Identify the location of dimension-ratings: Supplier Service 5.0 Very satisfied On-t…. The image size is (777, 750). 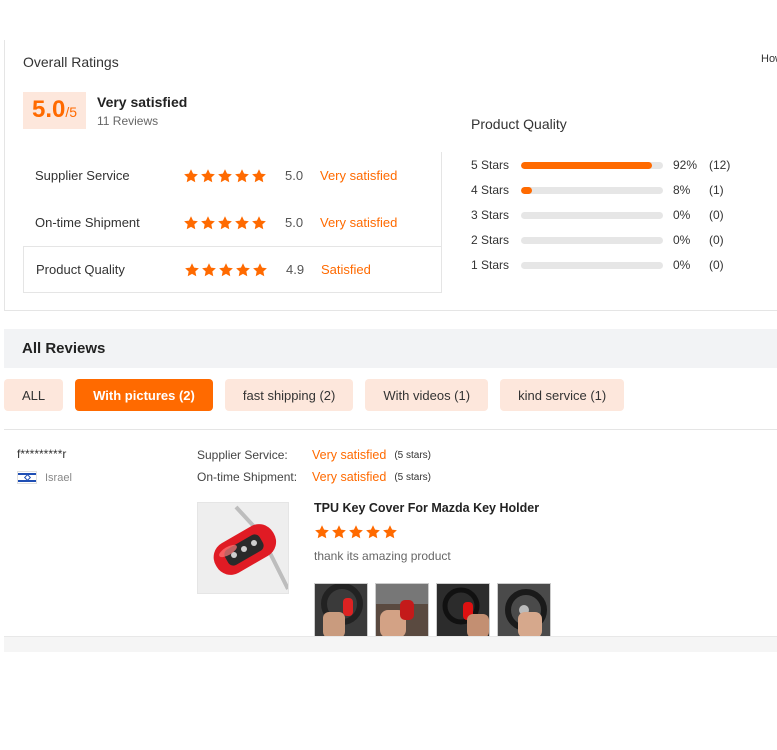
(232, 222).